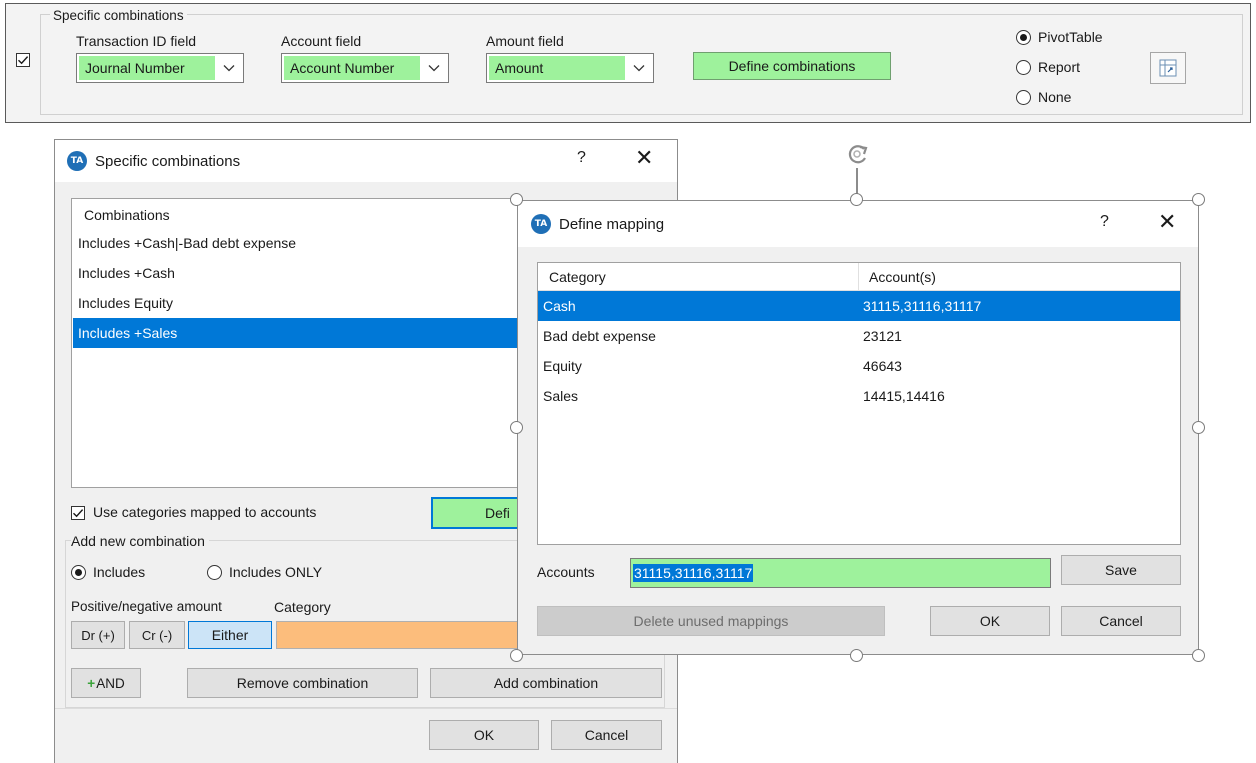  What do you see at coordinates (147, 68) in the screenshot?
I see `transaction-id-value: Journal Number` at bounding box center [147, 68].